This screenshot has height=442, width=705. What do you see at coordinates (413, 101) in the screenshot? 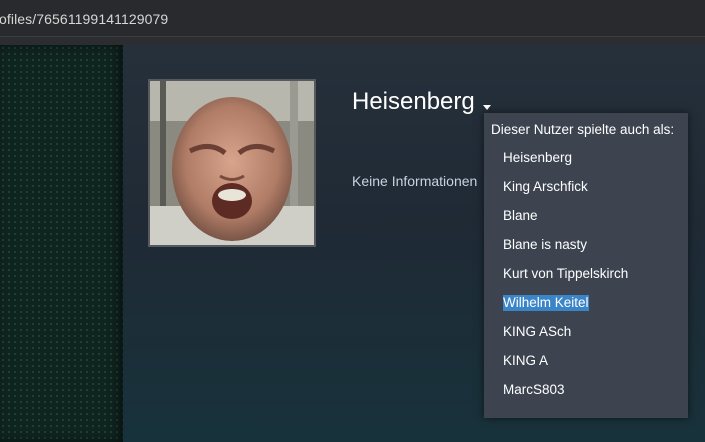
I see `persona-name: Heisenberg` at bounding box center [413, 101].